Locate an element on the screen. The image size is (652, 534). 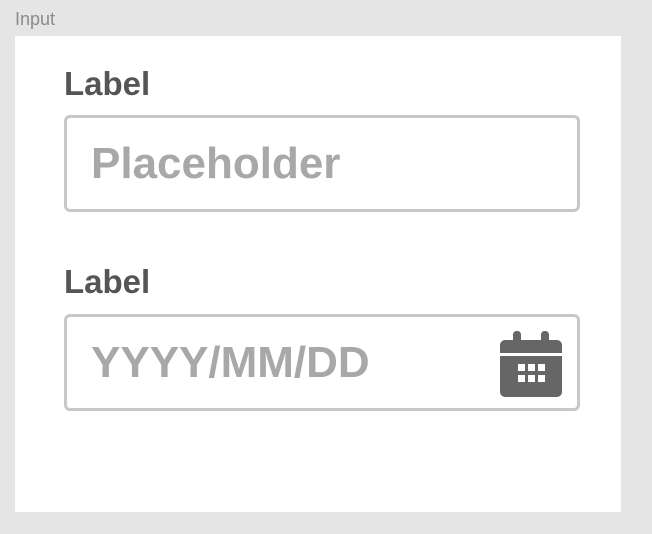
date-field-label: Label is located at coordinates (107, 281).